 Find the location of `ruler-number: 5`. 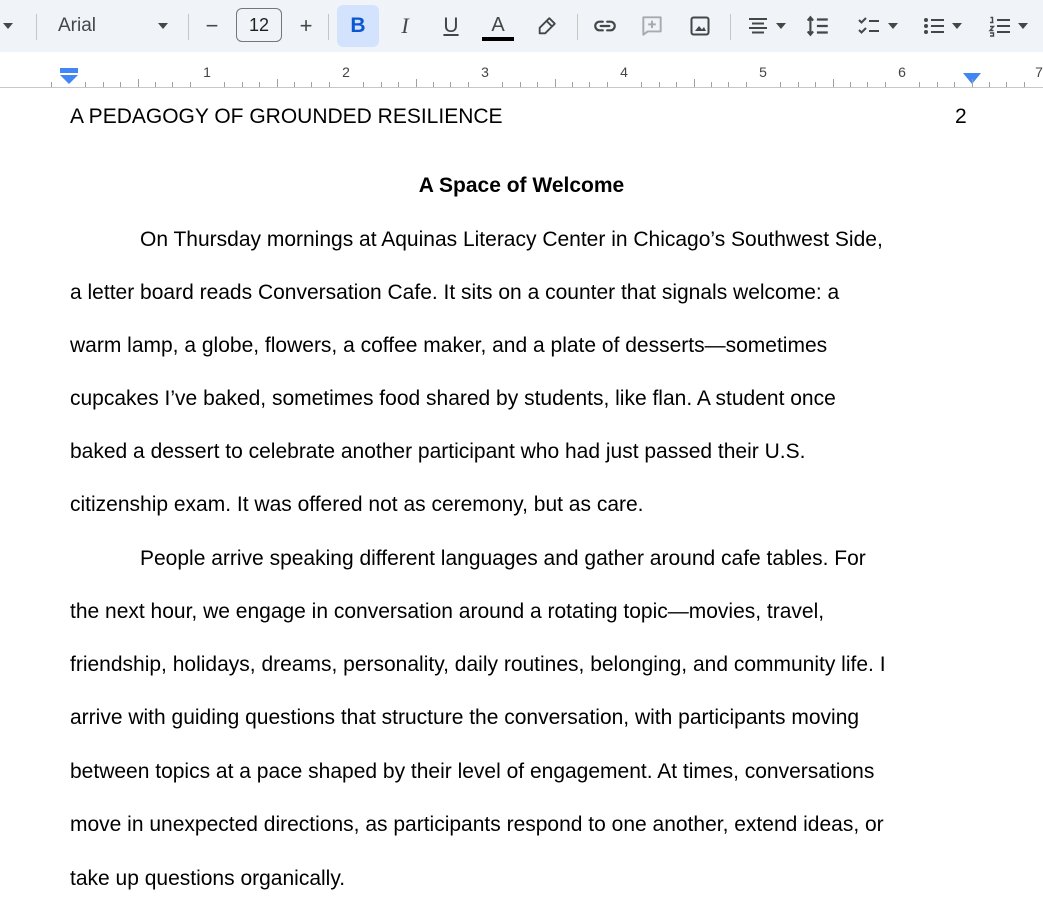

ruler-number: 5 is located at coordinates (763, 72).